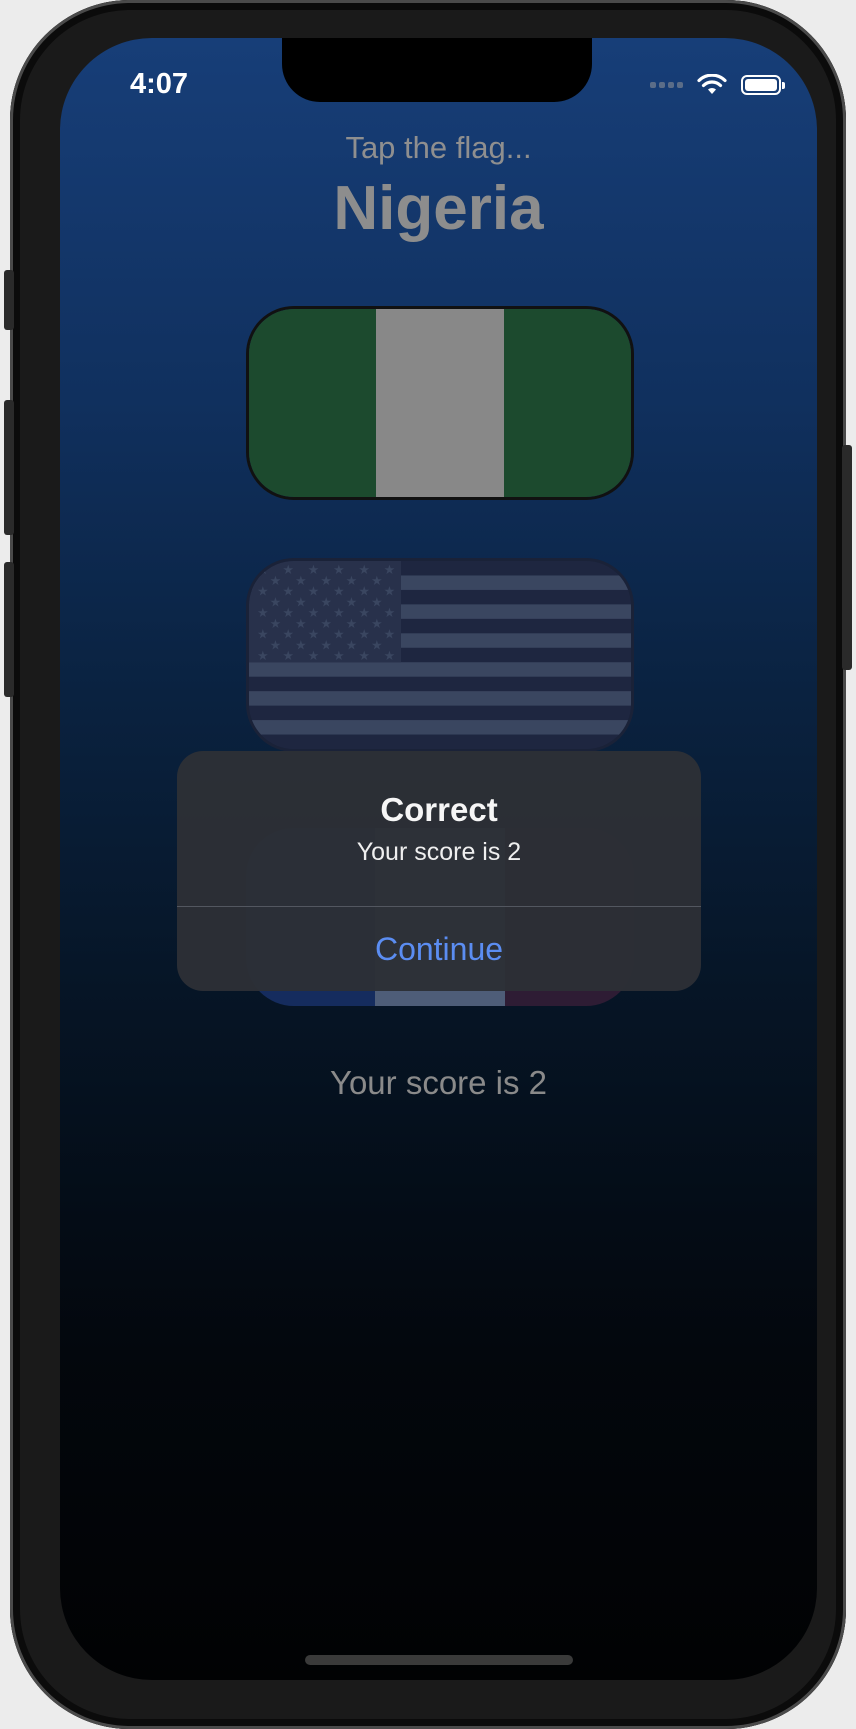 This screenshot has height=1729, width=856. I want to click on continue-button: Continue, so click(439, 949).